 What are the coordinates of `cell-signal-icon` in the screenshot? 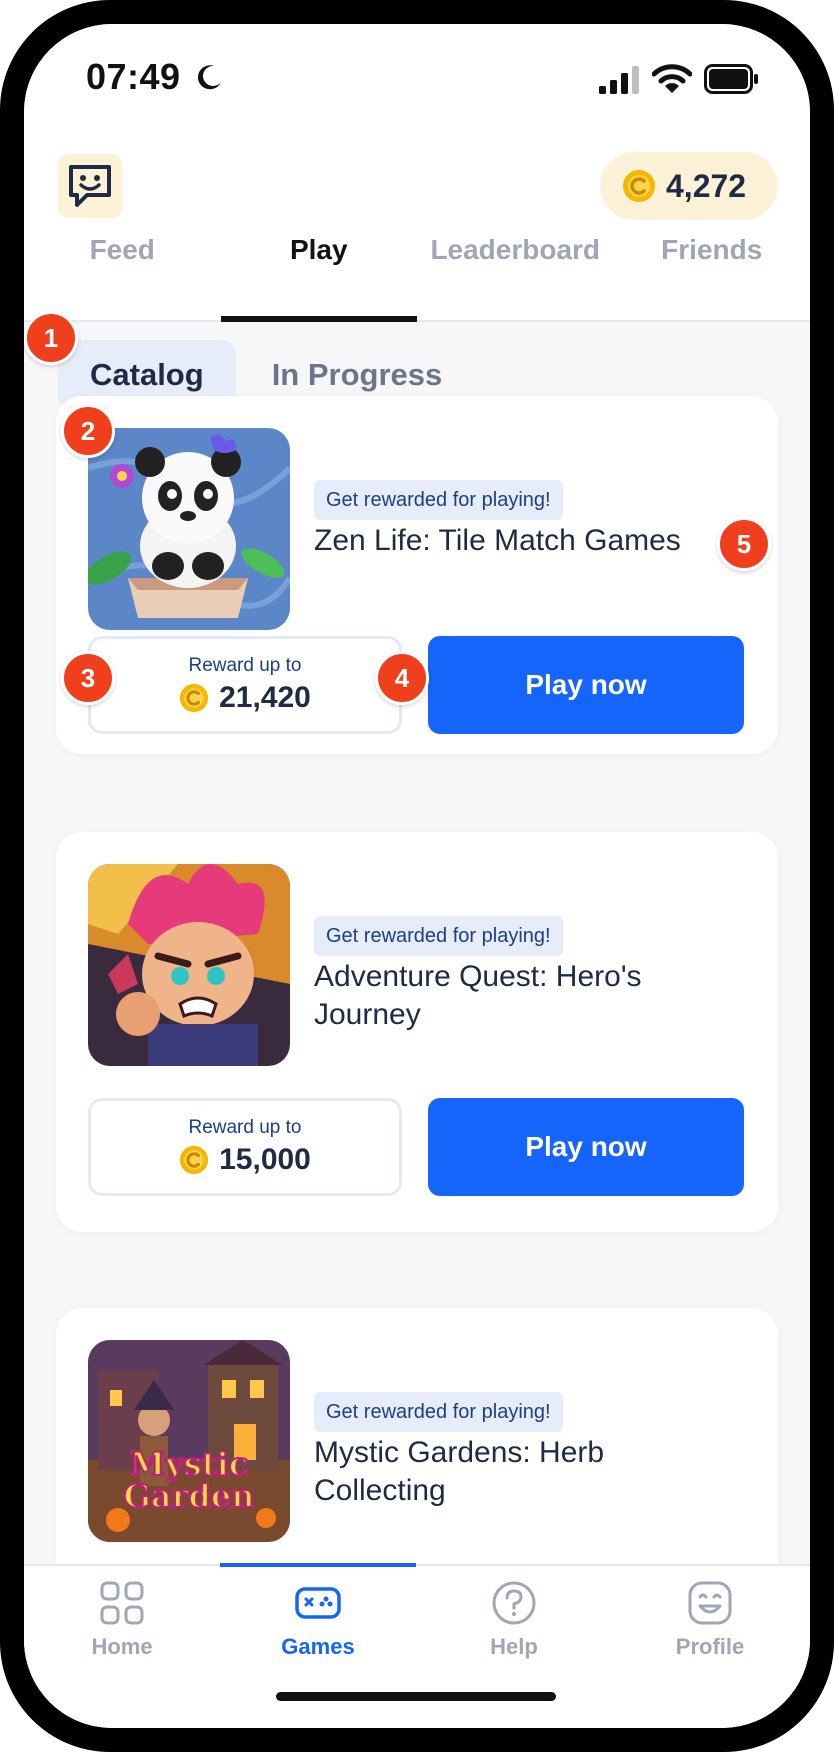 It's located at (619, 80).